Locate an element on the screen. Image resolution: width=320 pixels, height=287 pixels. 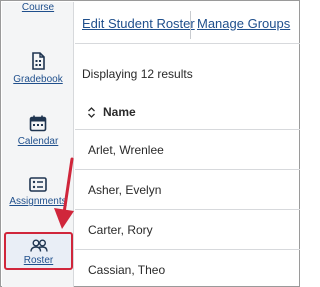
sidebar-item-label: Assignments is located at coordinates (38, 201).